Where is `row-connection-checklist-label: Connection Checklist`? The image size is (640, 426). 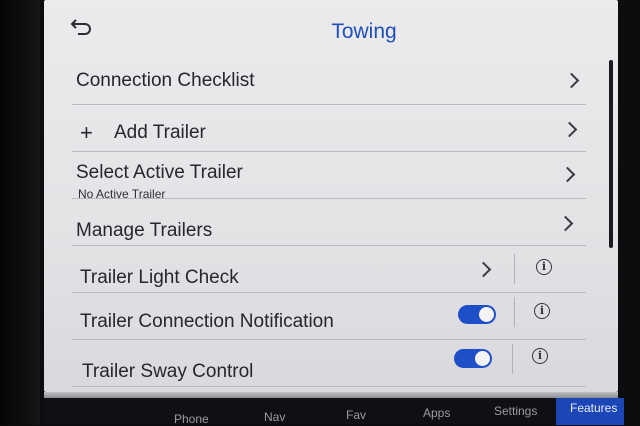
row-connection-checklist-label: Connection Checklist is located at coordinates (165, 80).